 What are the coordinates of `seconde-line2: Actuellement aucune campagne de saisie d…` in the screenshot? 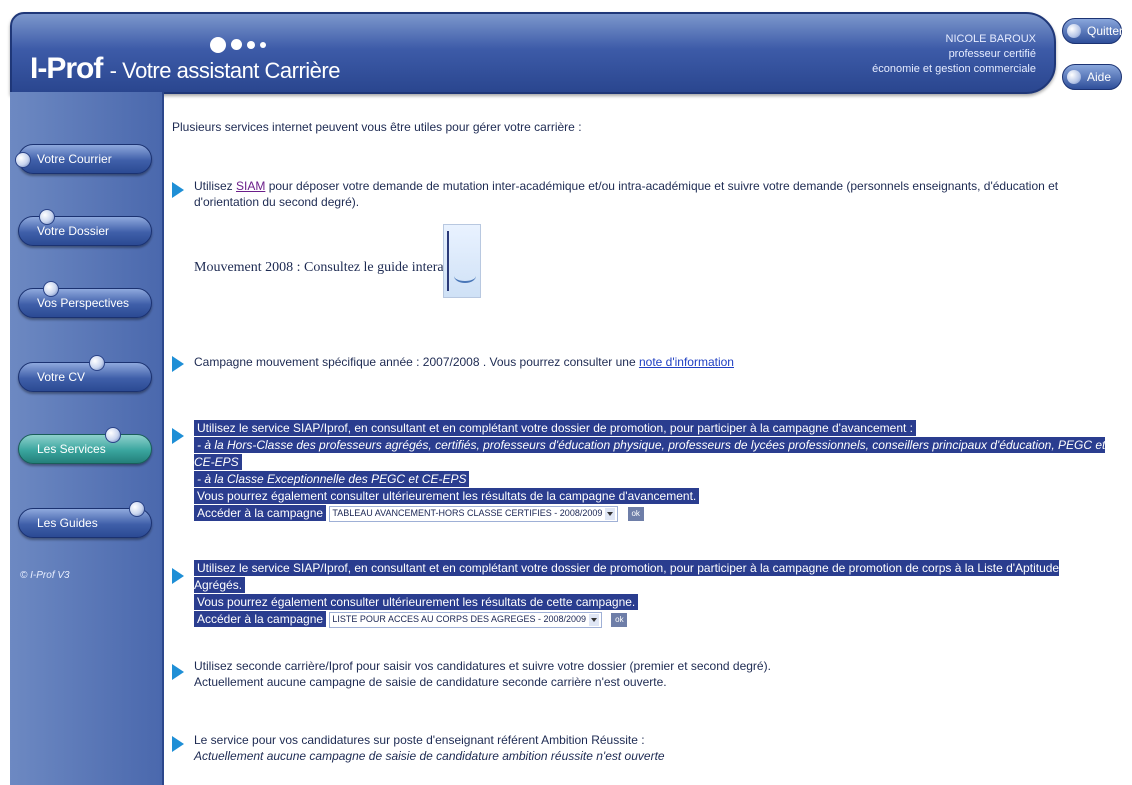 It's located at (430, 682).